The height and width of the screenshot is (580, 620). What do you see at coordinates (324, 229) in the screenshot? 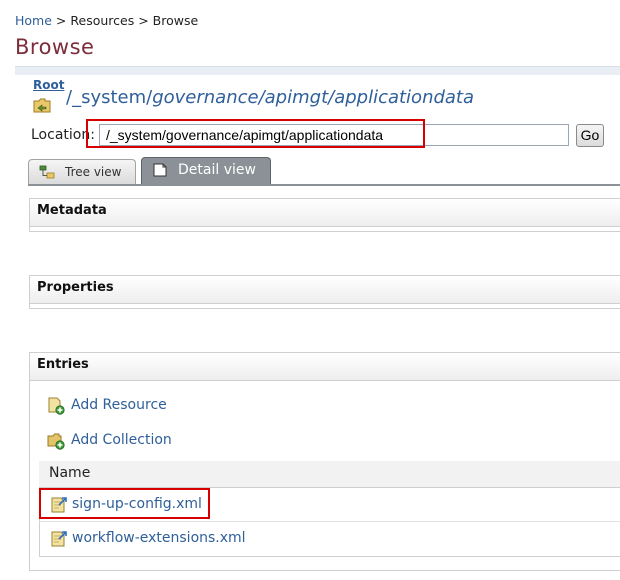
I see `metadata-section-body` at bounding box center [324, 229].